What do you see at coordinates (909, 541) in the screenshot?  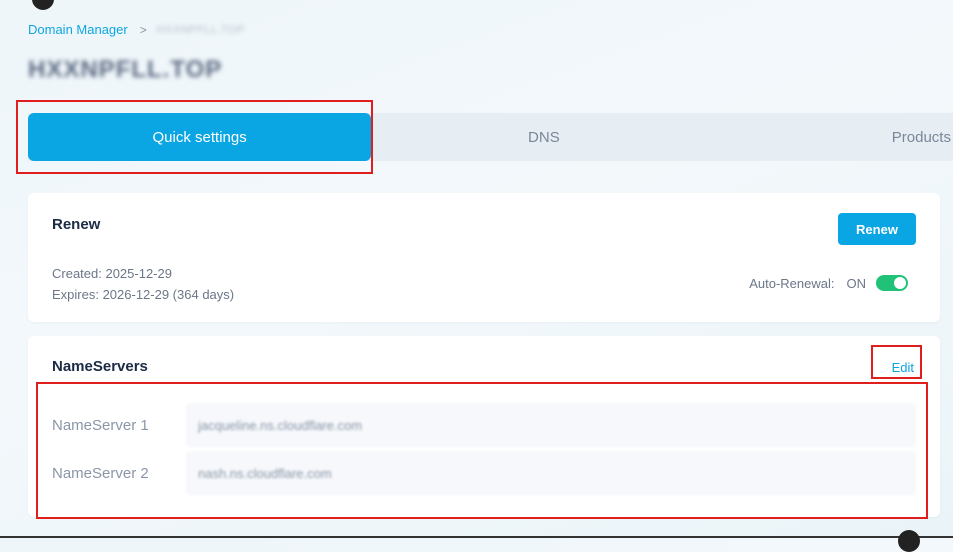 I see `bottom-marker-dot` at bounding box center [909, 541].